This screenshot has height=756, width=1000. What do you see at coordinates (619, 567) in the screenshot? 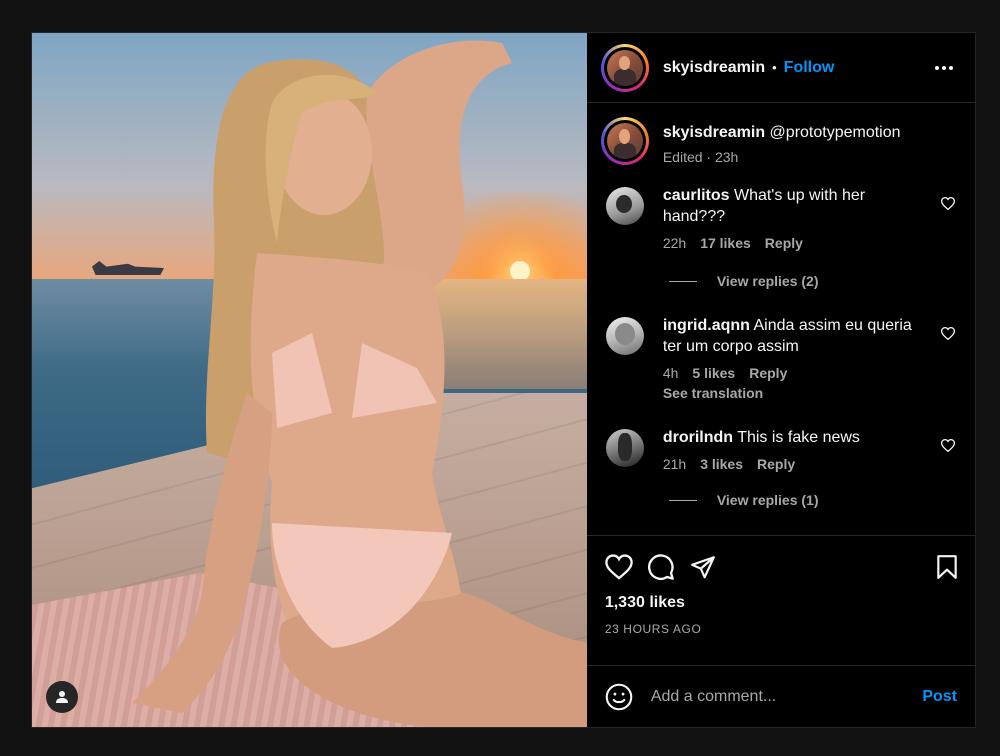
I see `heart-icon` at bounding box center [619, 567].